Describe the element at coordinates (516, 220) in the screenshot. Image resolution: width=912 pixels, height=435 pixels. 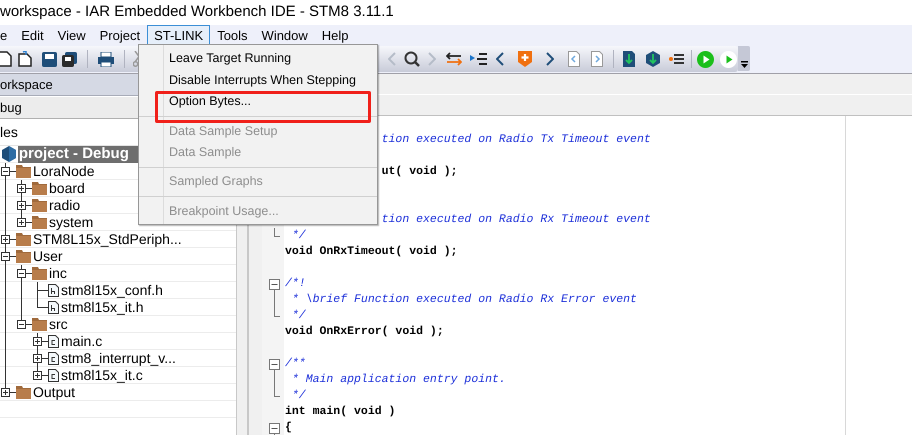
I see `code-comment: tion executed on Radio Rx Timeout event` at that location.